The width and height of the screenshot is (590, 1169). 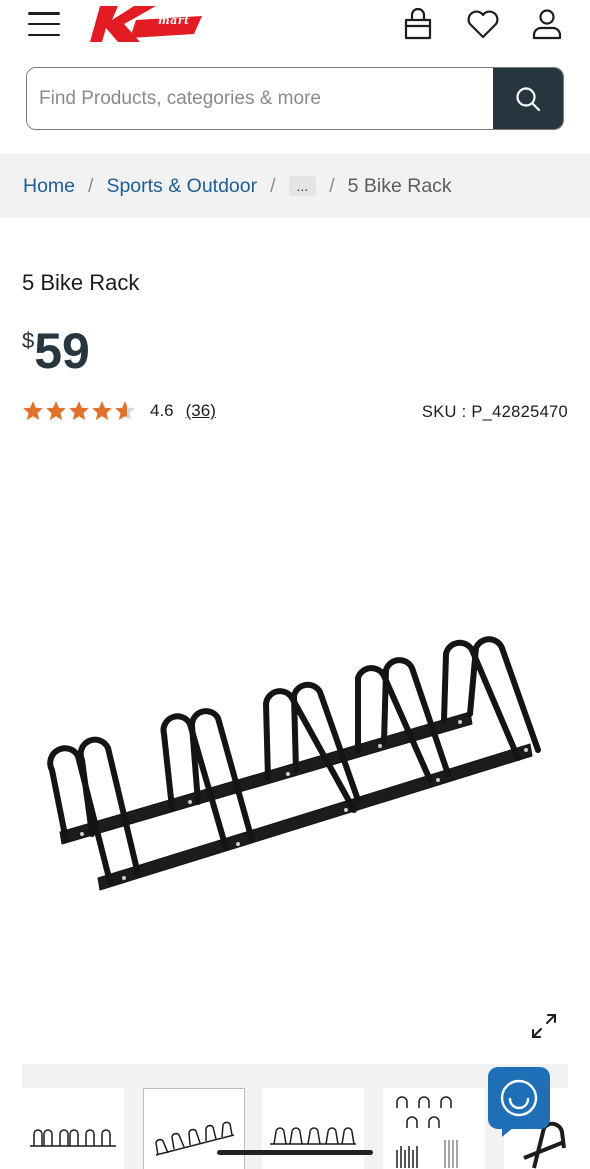 What do you see at coordinates (201, 411) in the screenshot?
I see `review-count-link: (36)` at bounding box center [201, 411].